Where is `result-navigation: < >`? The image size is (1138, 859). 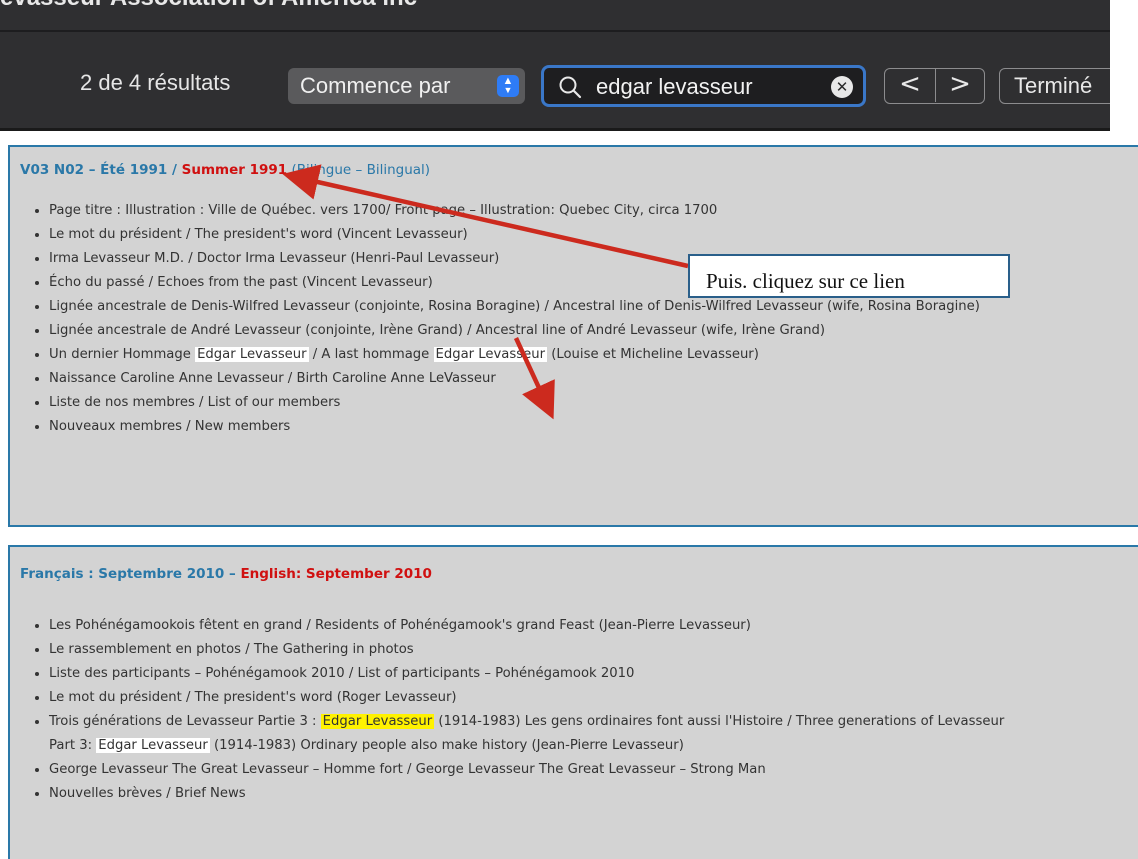 result-navigation: < > is located at coordinates (934, 86).